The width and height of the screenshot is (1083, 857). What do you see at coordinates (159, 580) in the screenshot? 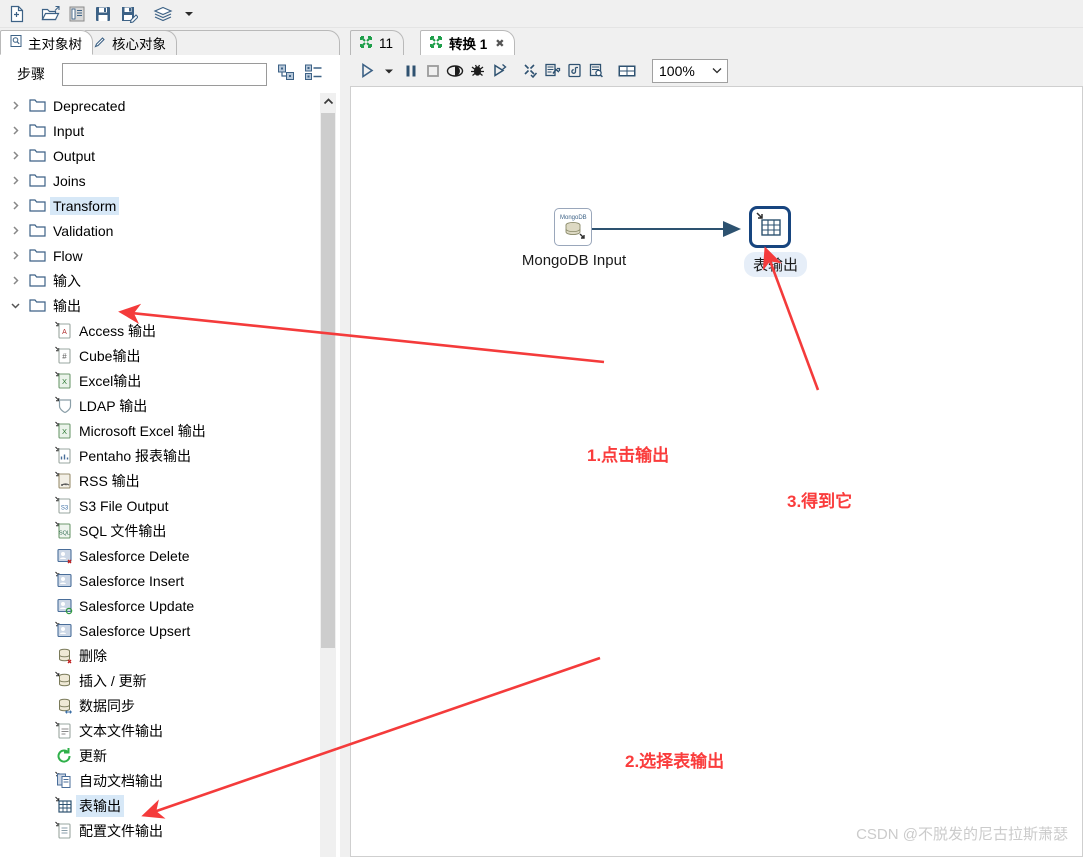
I see `tree-step-row: Salesforce Insert` at bounding box center [159, 580].